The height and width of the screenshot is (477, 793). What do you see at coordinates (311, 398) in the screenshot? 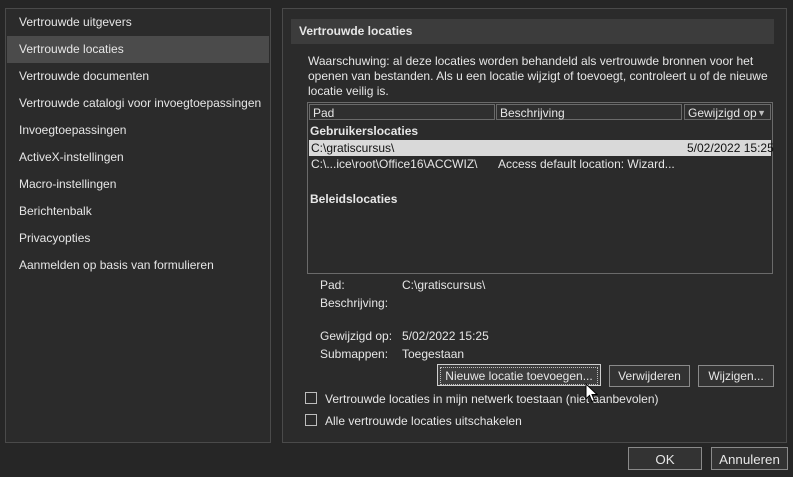
I see `allow-network-locations-checkbox` at bounding box center [311, 398].